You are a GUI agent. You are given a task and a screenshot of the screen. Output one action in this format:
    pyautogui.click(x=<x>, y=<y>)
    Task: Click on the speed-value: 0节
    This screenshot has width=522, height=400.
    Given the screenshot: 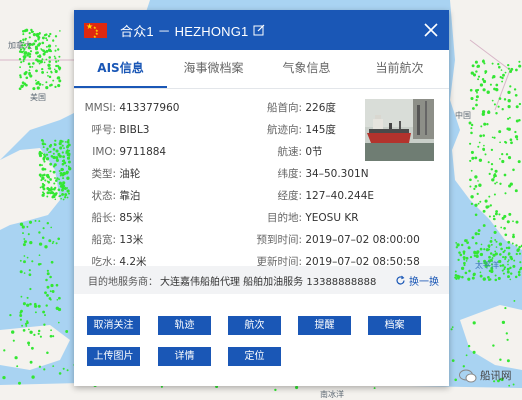 What is the action you would take?
    pyautogui.click(x=314, y=152)
    